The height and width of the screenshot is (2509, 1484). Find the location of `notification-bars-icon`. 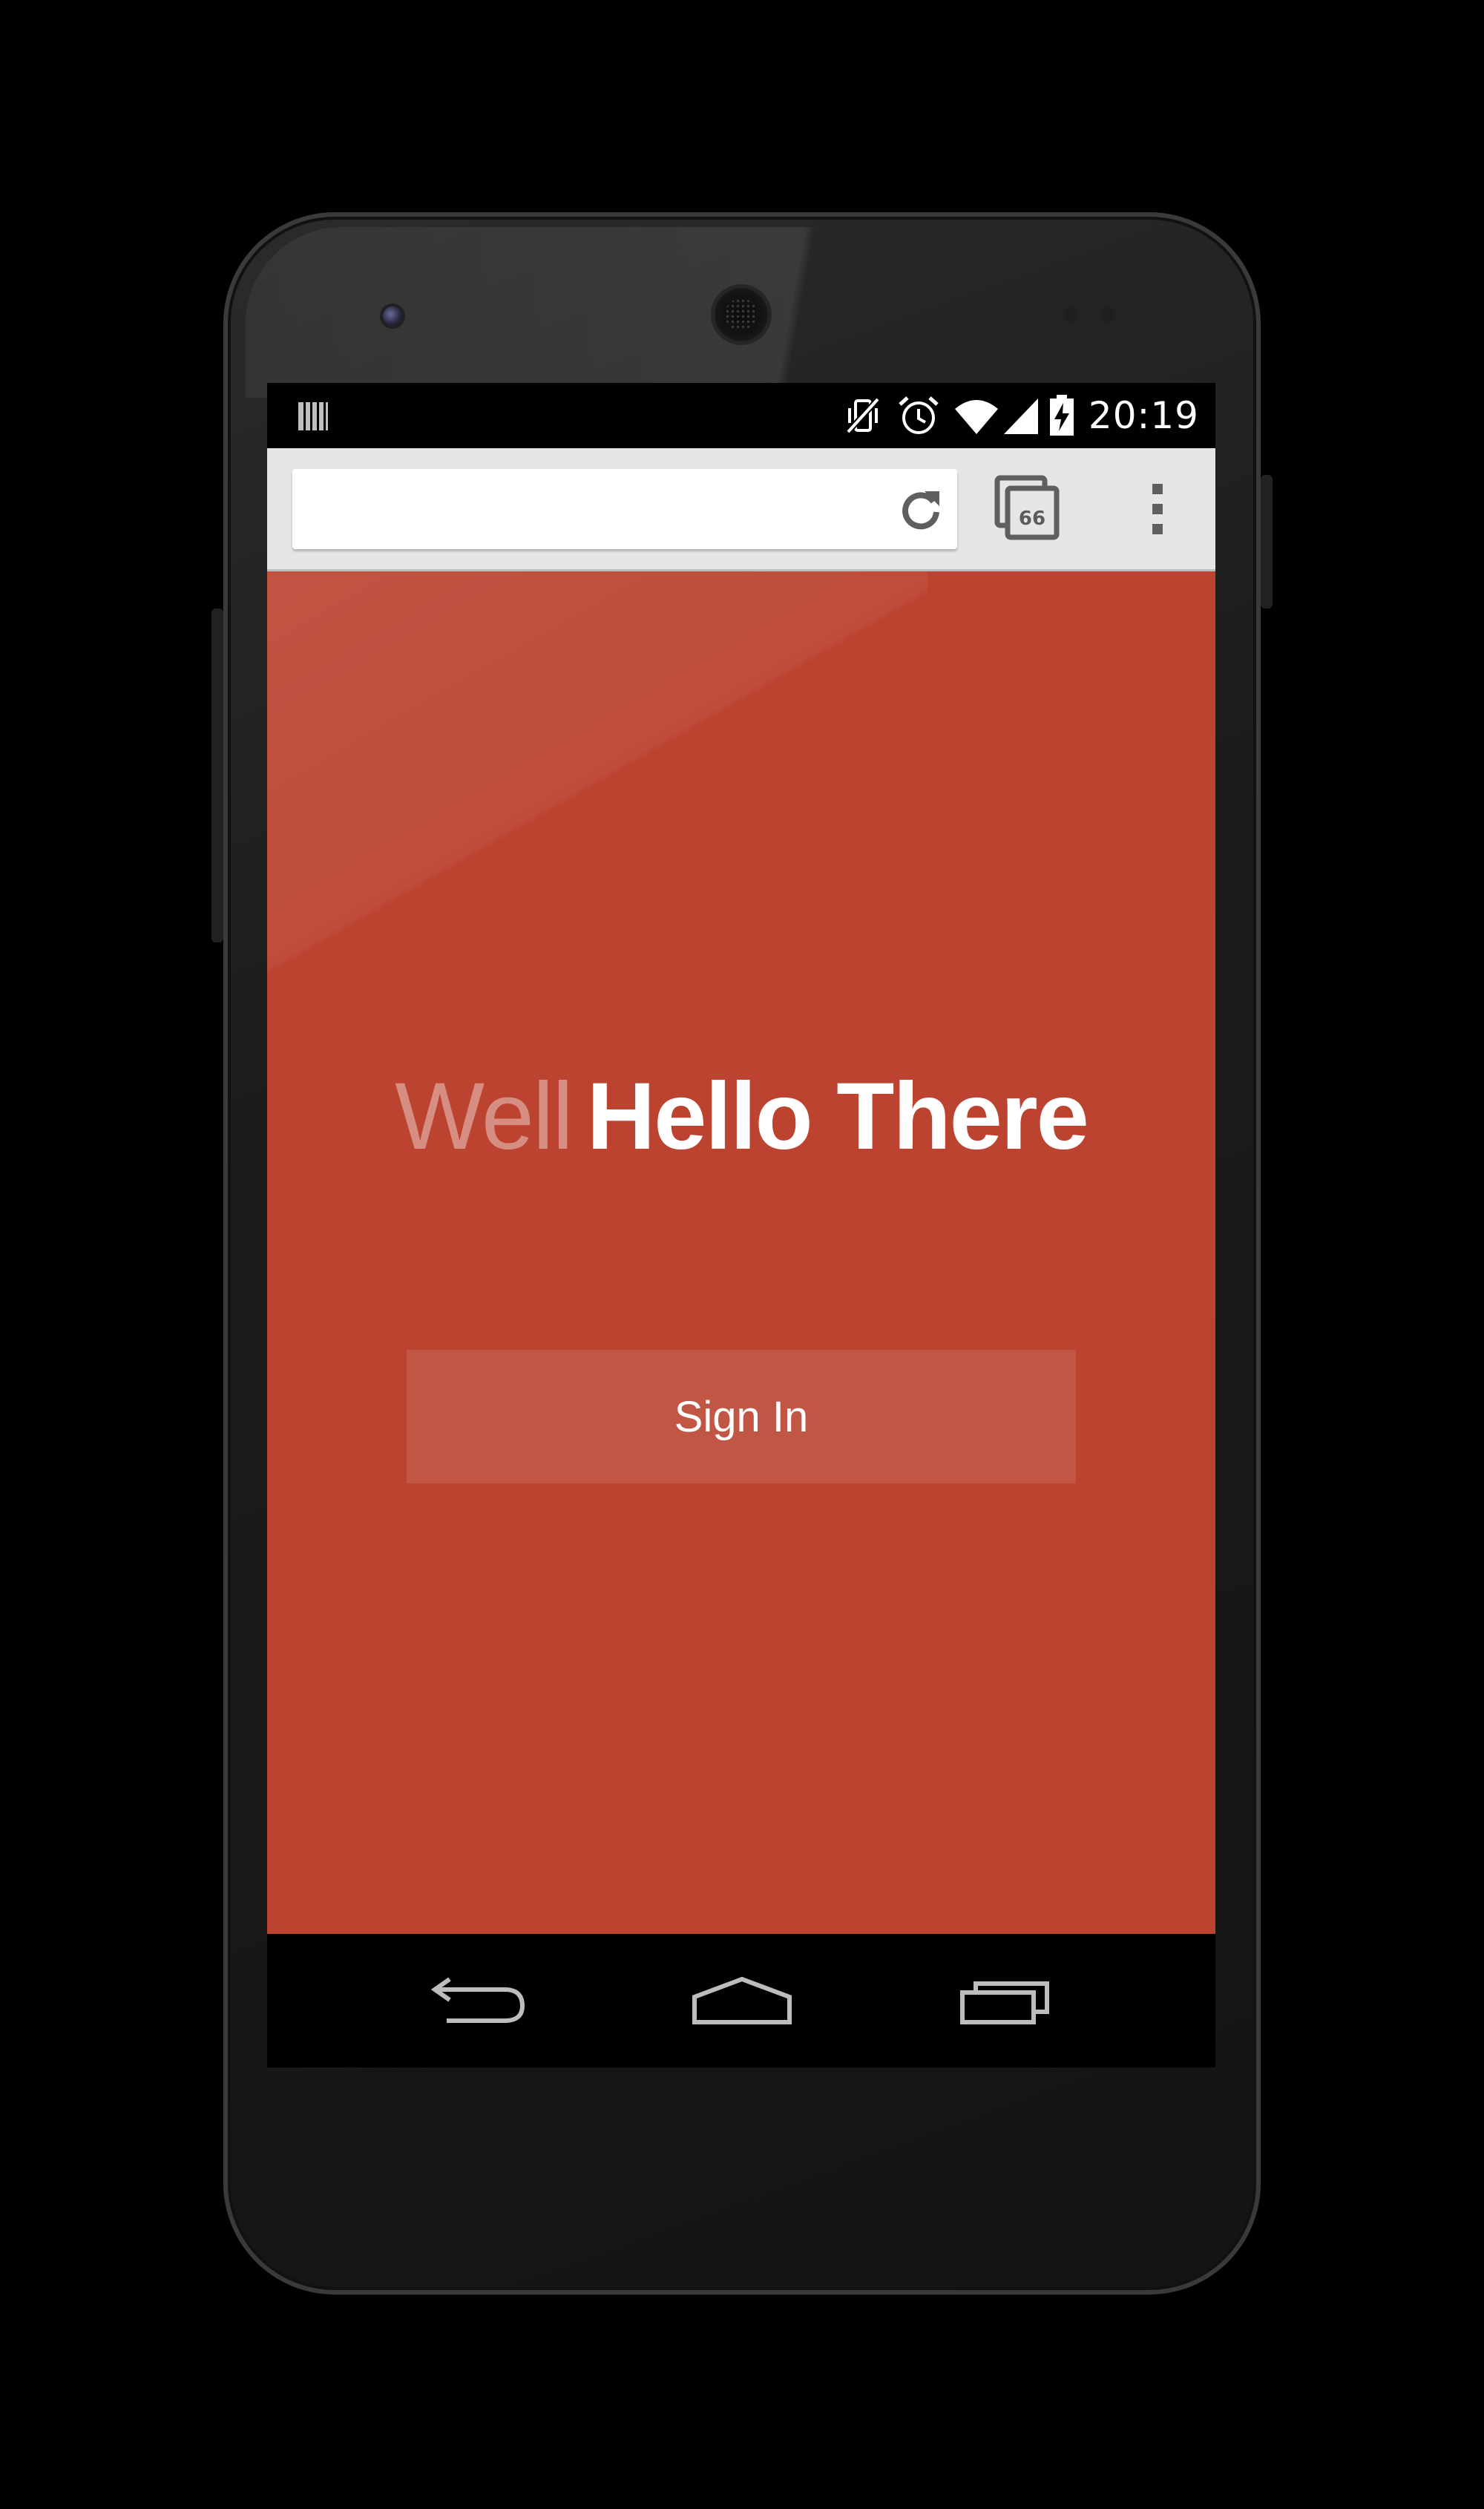

notification-bars-icon is located at coordinates (313, 416).